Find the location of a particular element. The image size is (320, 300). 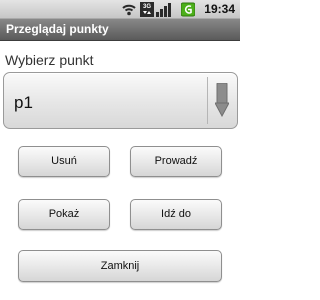

dropdown-arrow-icon is located at coordinates (222, 100).